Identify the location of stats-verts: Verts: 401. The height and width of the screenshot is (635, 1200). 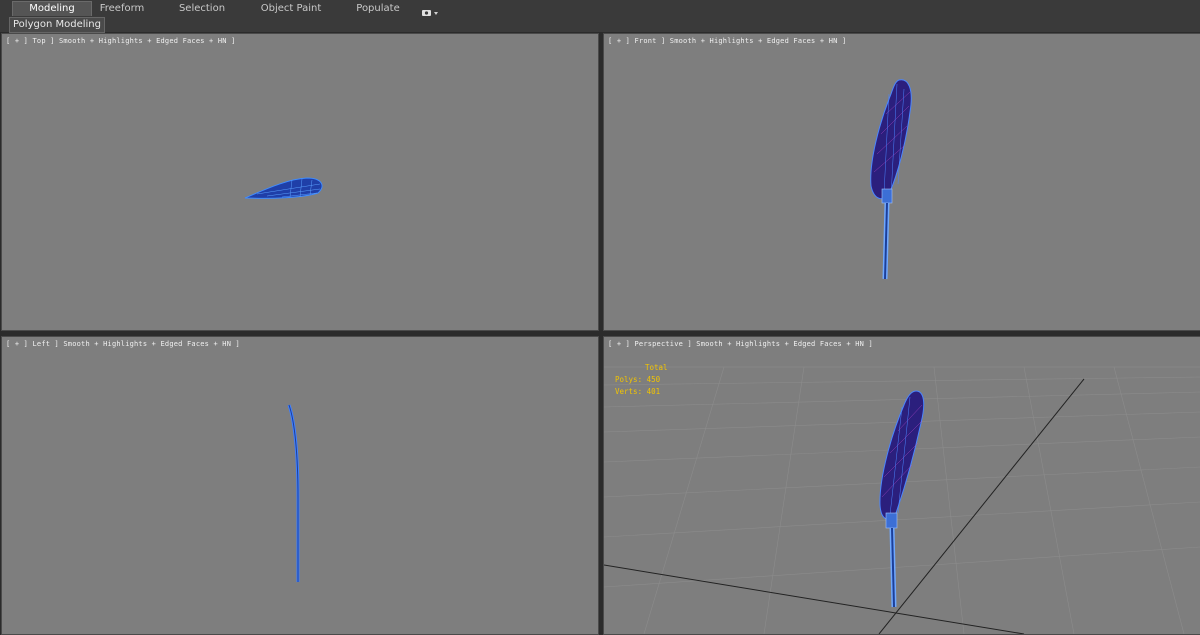
(641, 392).